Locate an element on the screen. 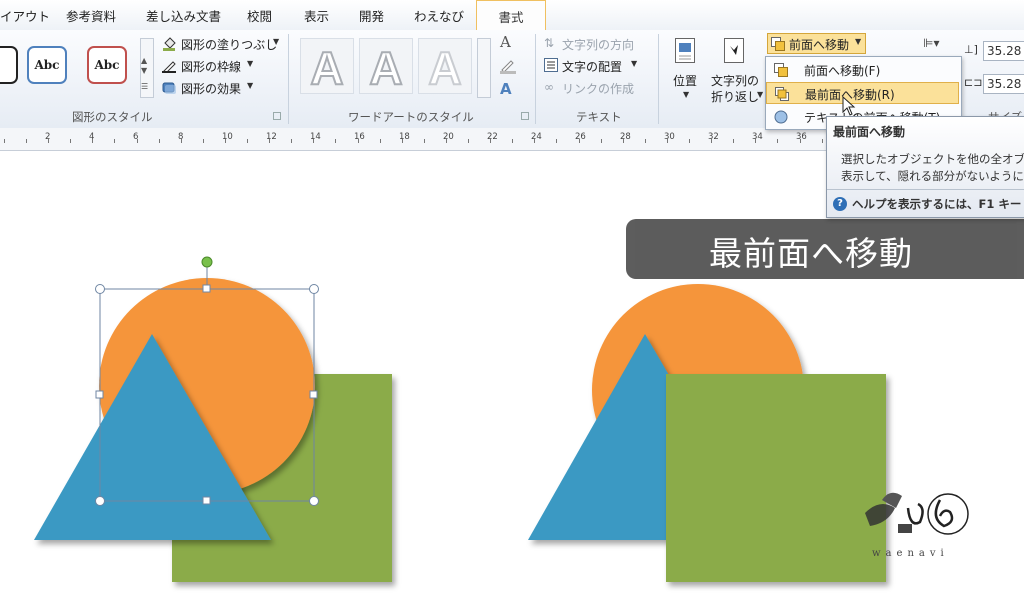 This screenshot has height=599, width=1024. green-square-right is located at coordinates (776, 478).